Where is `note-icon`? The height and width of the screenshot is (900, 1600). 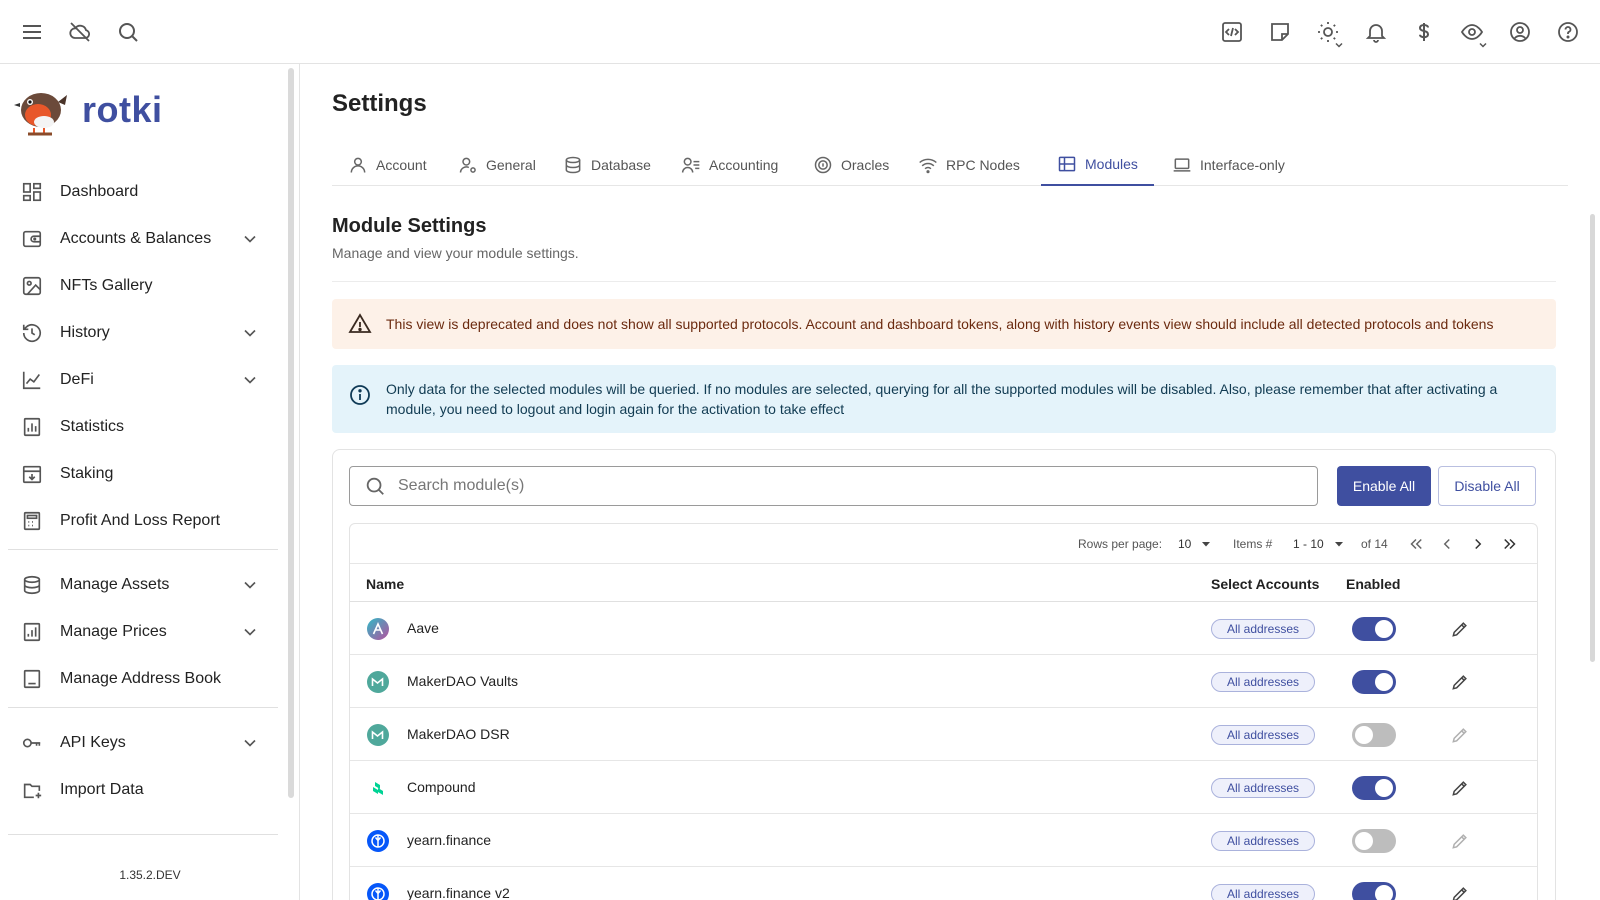 note-icon is located at coordinates (1280, 32).